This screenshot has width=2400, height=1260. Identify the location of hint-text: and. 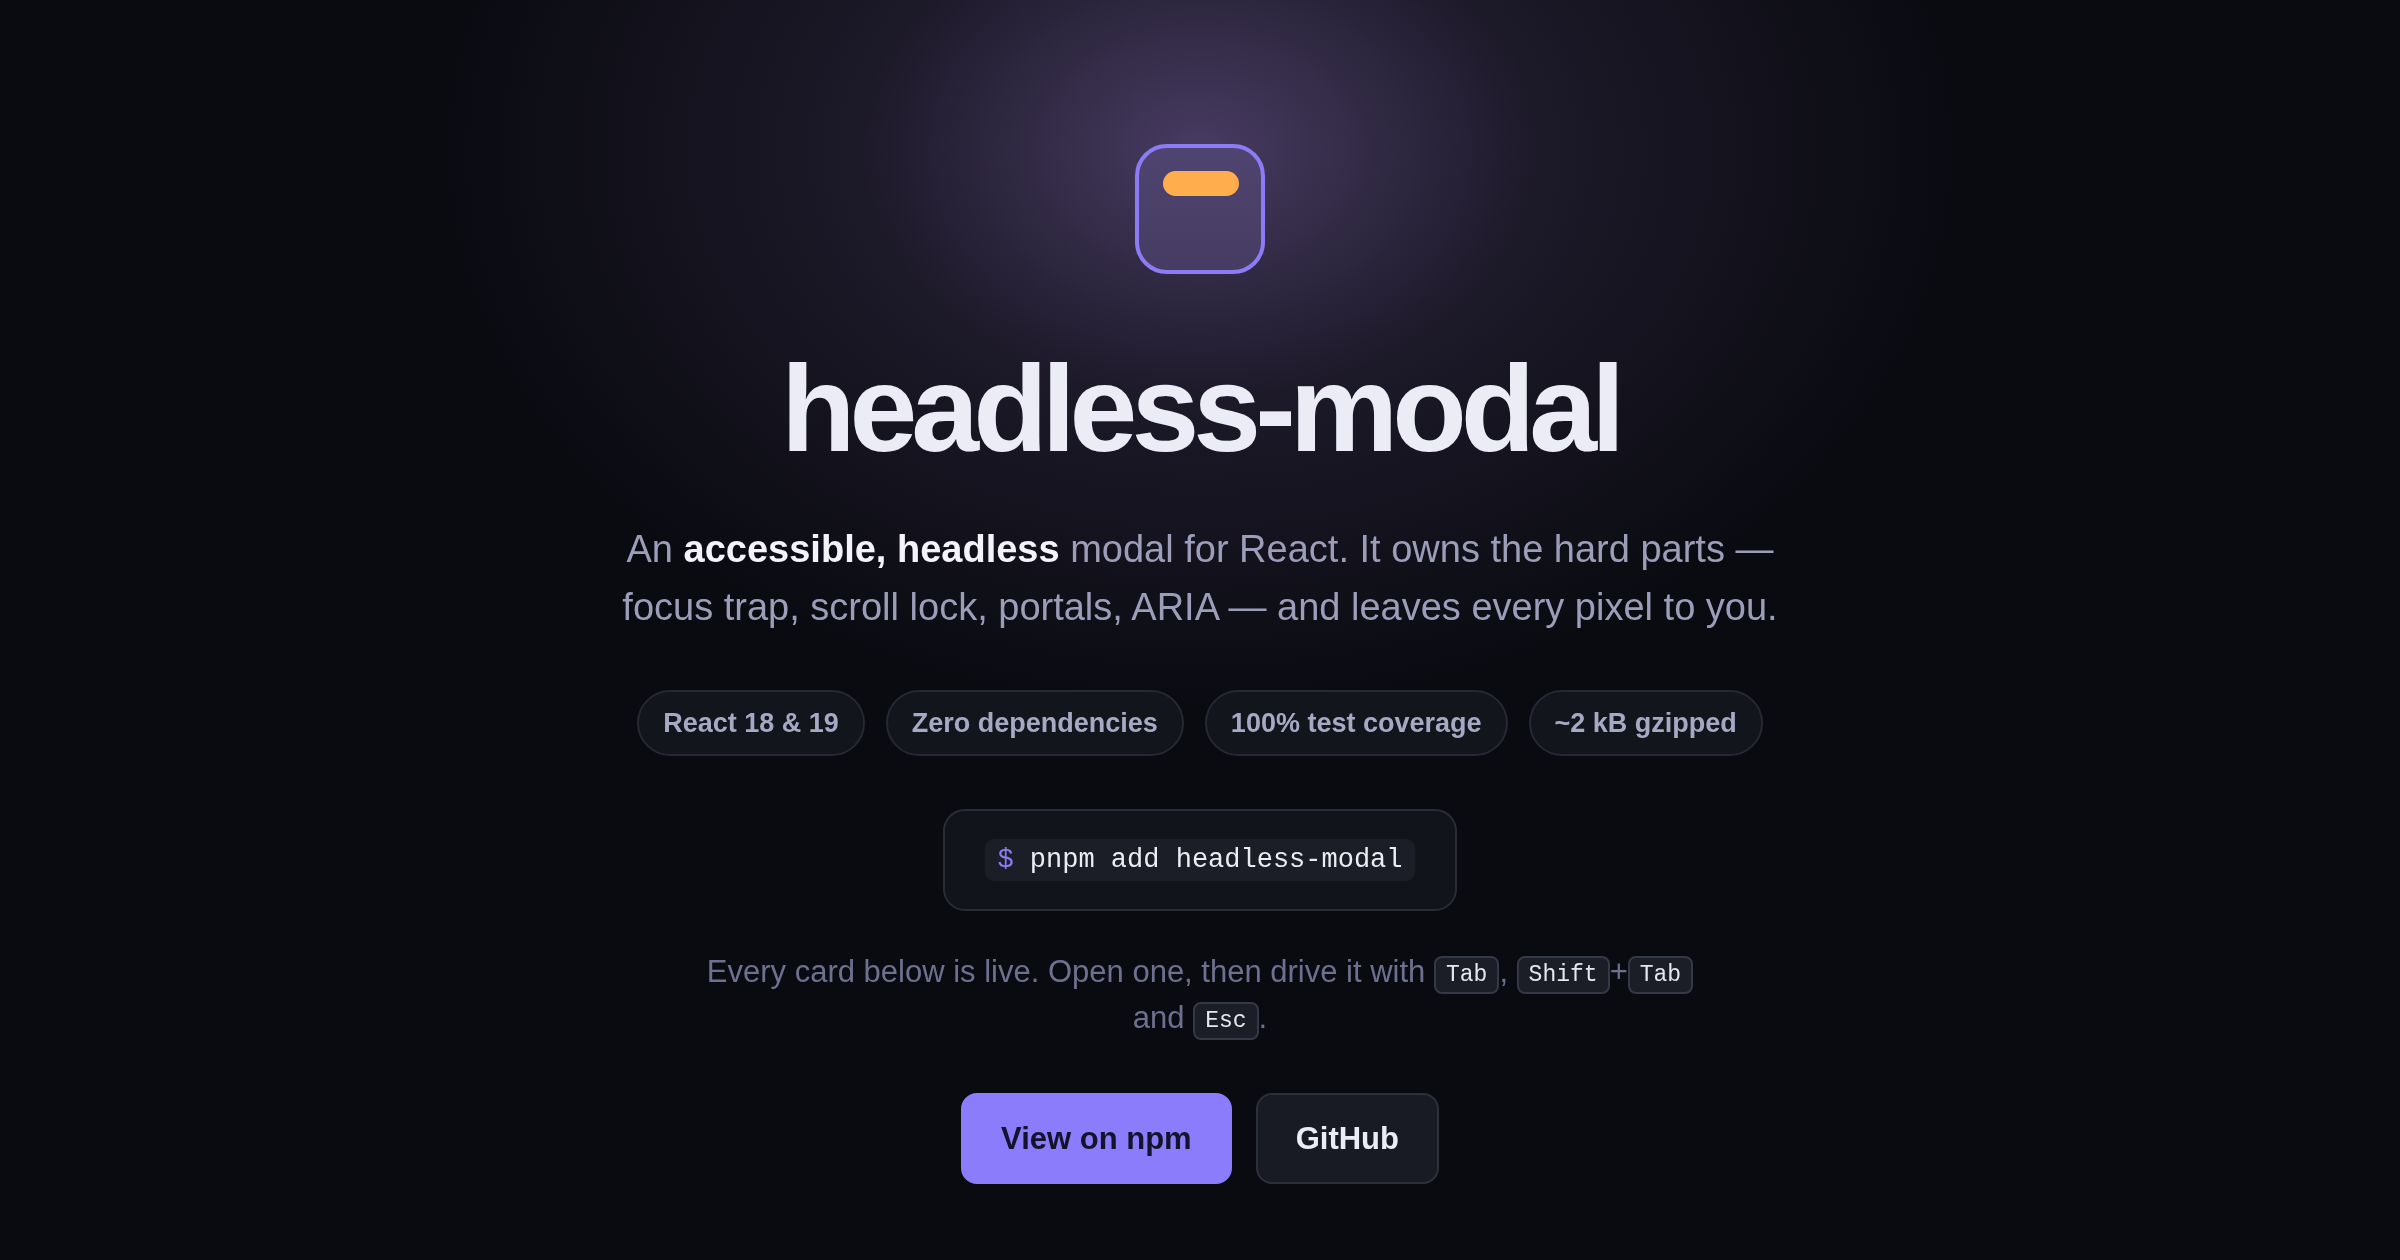
(1159, 1017).